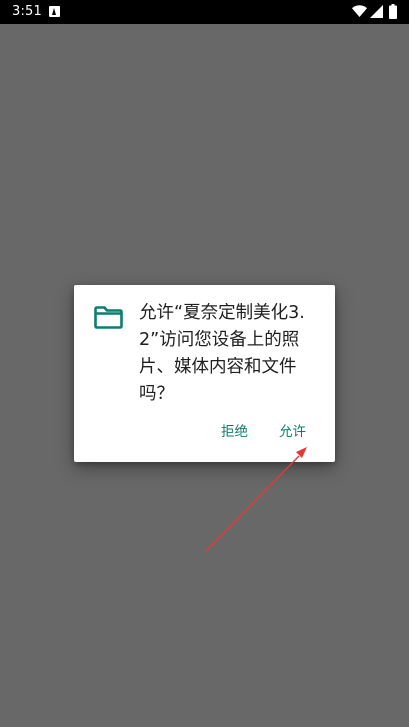 Image resolution: width=409 pixels, height=727 pixels. I want to click on text-a-icon, so click(54, 11).